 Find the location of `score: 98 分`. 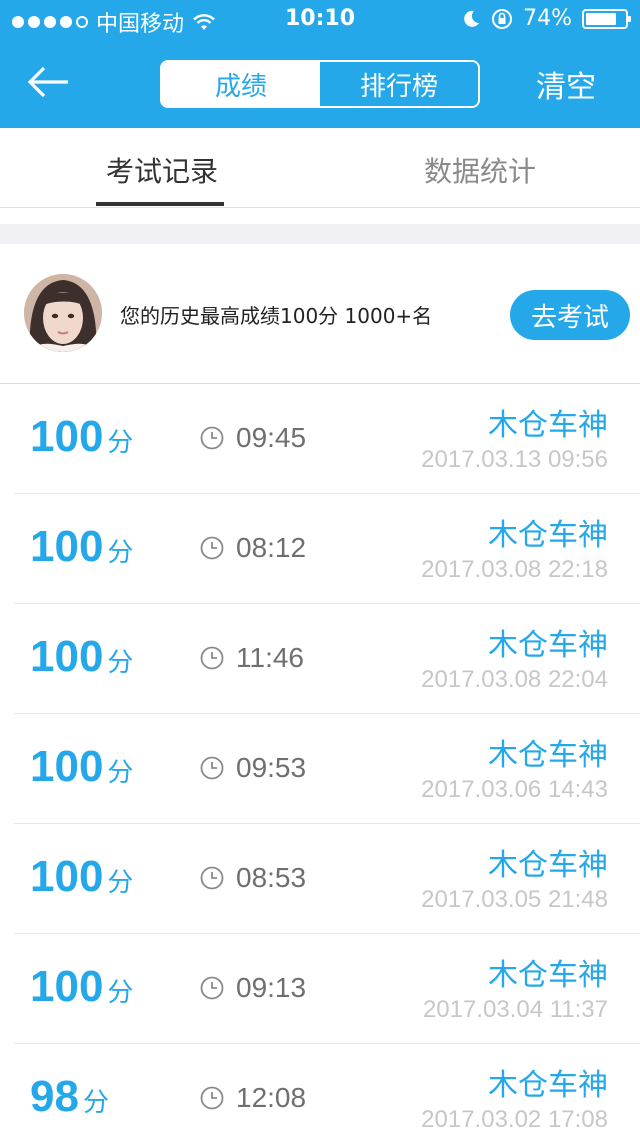

score: 98 分 is located at coordinates (69, 1097).